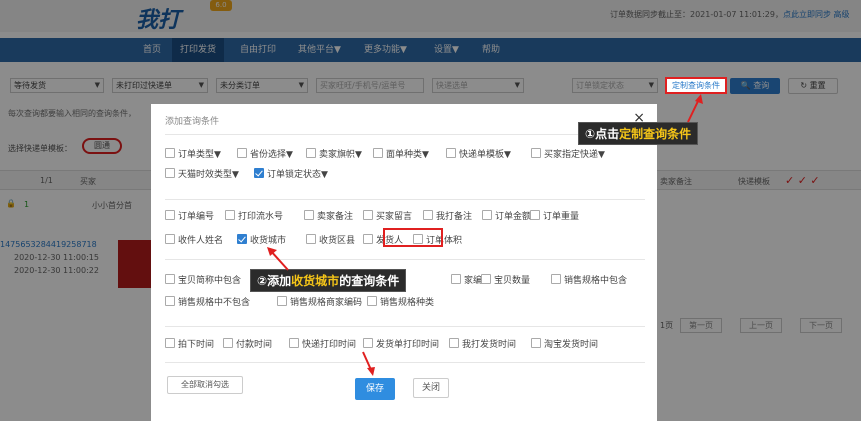 The width and height of the screenshot is (861, 421). Describe the element at coordinates (189, 344) in the screenshot. I see `time-condition-checkbox: 拍下时间` at that location.